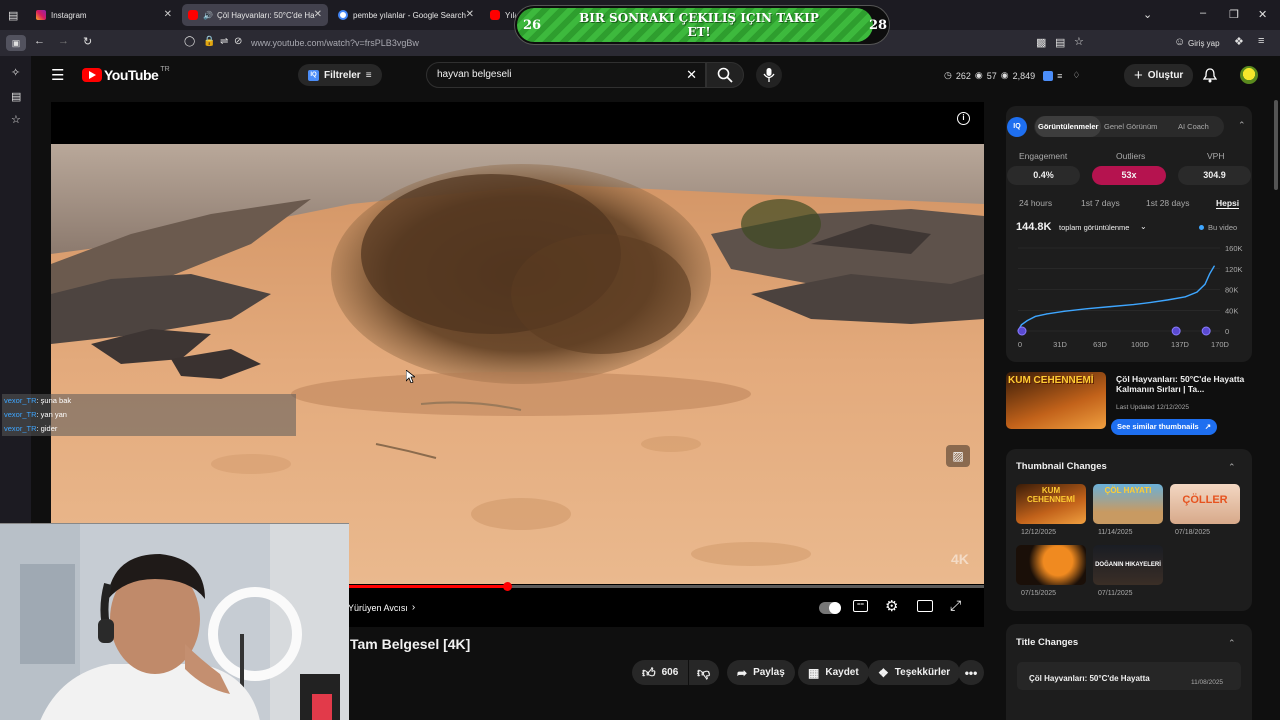 This screenshot has width=1280, height=720. What do you see at coordinates (335, 43) in the screenshot?
I see `url-field: www.youtube.com/watch?v=frsPLB3vgBw` at bounding box center [335, 43].